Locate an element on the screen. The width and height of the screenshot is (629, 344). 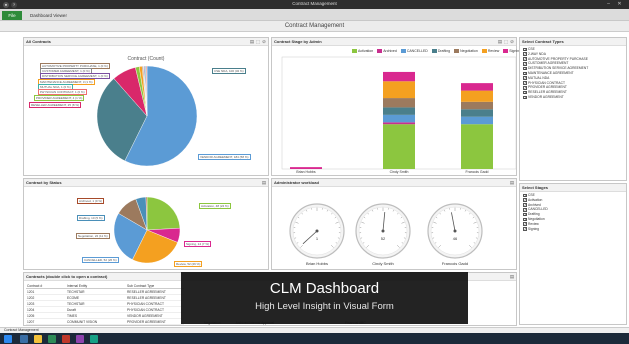
overlay-subheading: High Level Insight in Visual Form is located at coordinates (324, 306).